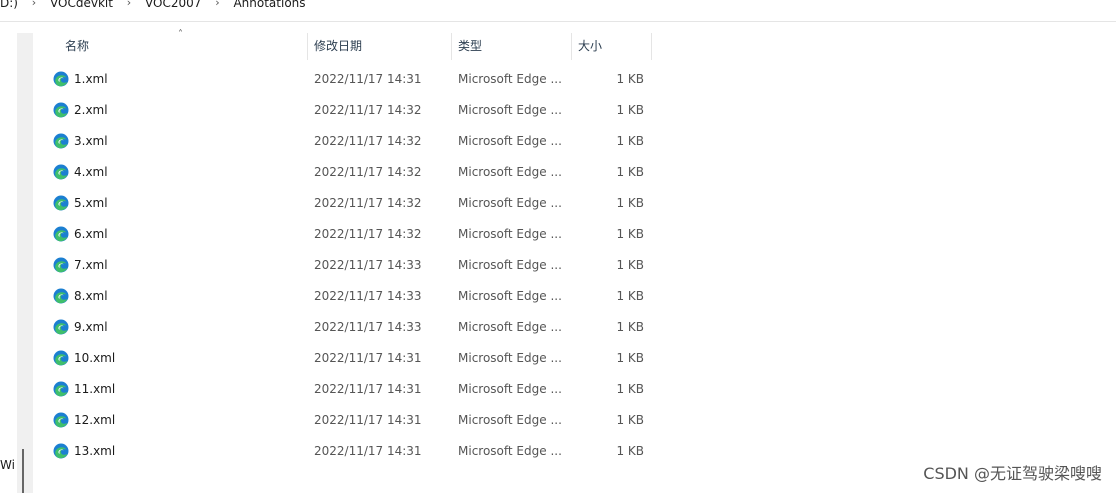  What do you see at coordinates (23, 471) in the screenshot?
I see `nav-pane-scrollbar` at bounding box center [23, 471].